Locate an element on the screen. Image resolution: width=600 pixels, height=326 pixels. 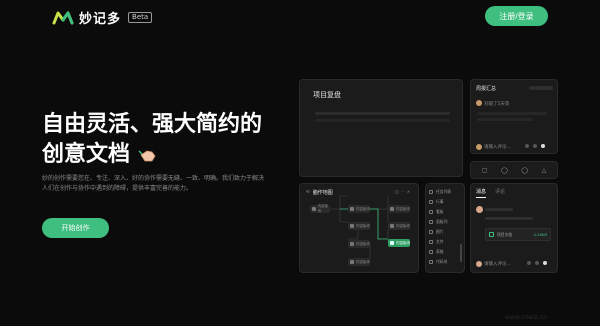
menu-item-task-list: 任务列表 is located at coordinates (445, 192).